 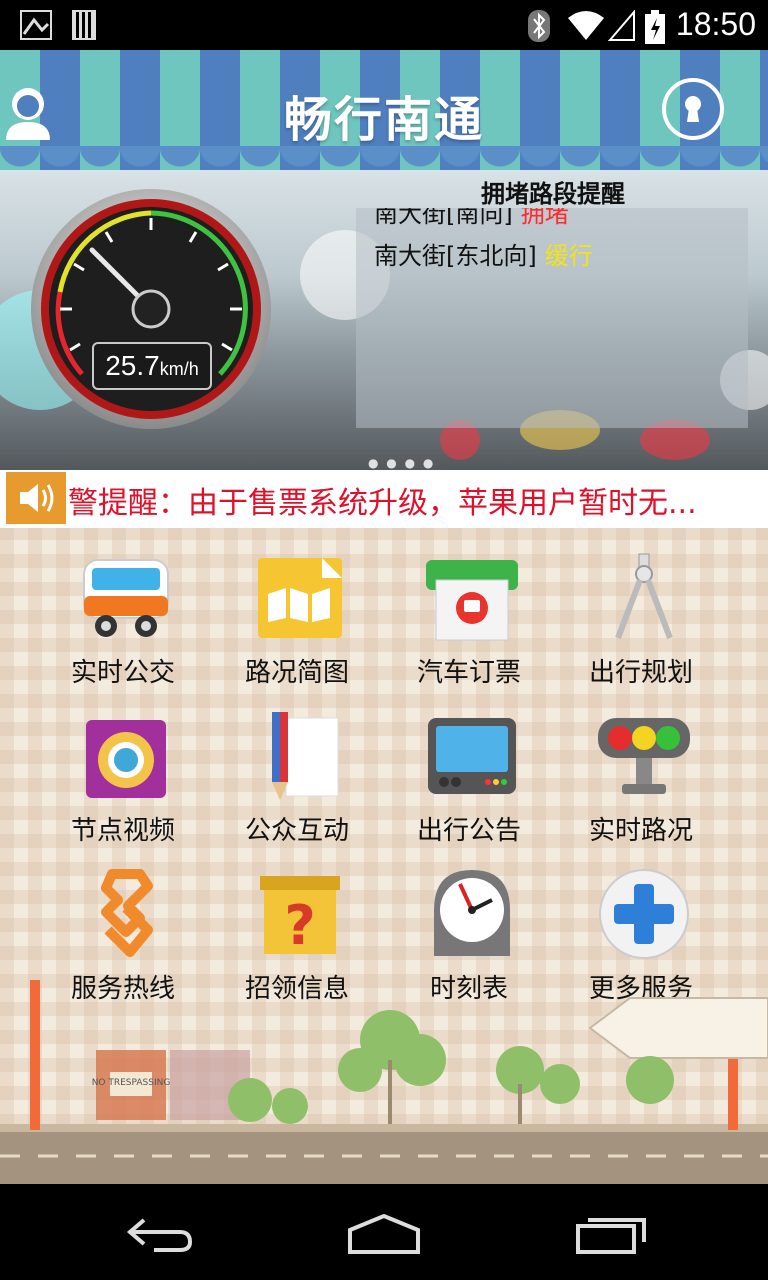 What do you see at coordinates (568, 256) in the screenshot?
I see `congestion-status: 缓行` at bounding box center [568, 256].